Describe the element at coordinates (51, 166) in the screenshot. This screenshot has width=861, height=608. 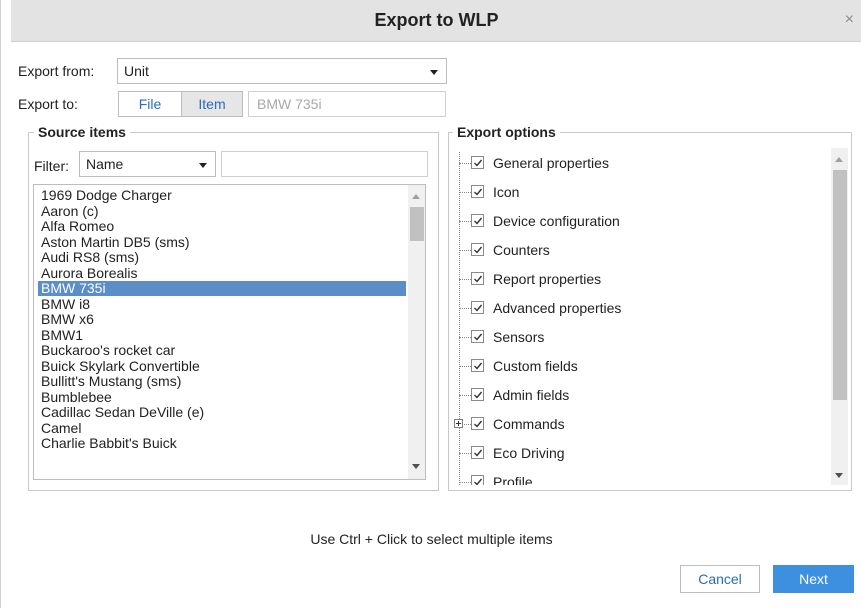
I see `filter-label: Filter:` at that location.